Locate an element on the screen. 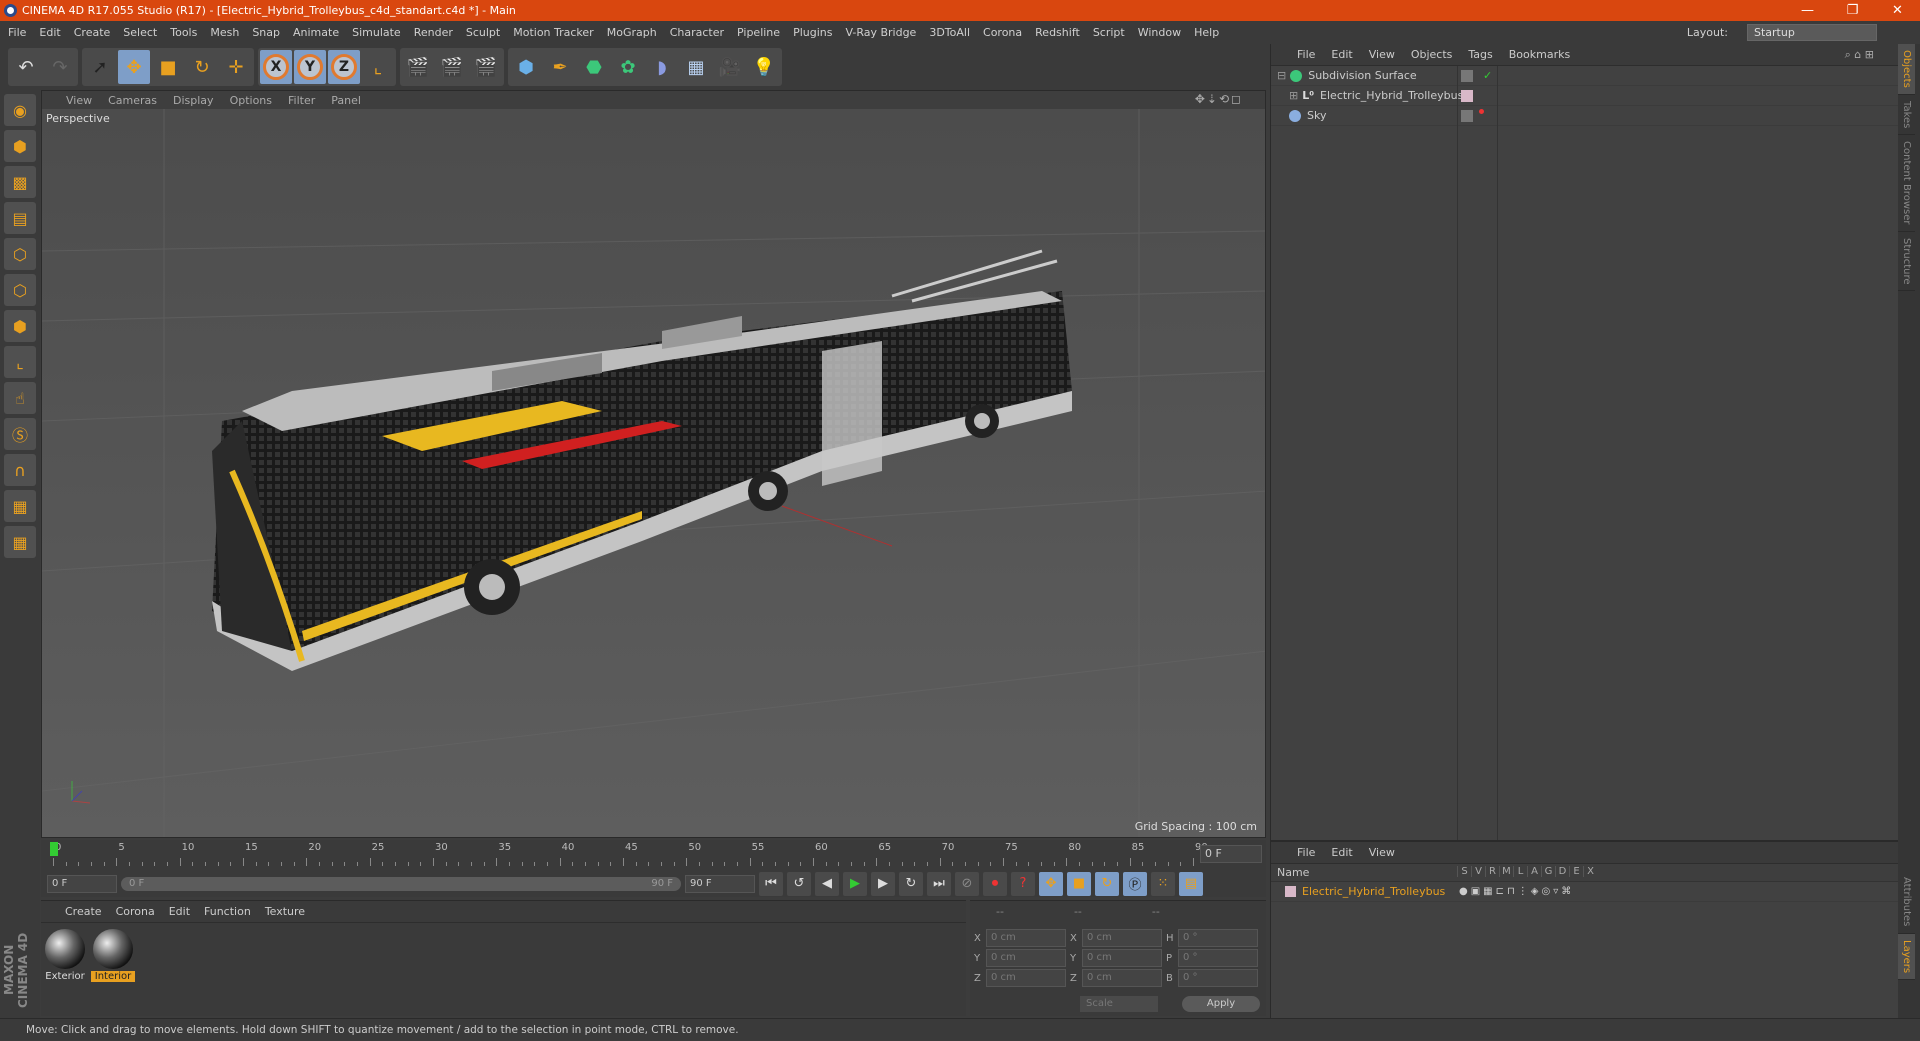  menu-snap: Snap is located at coordinates (266, 32).